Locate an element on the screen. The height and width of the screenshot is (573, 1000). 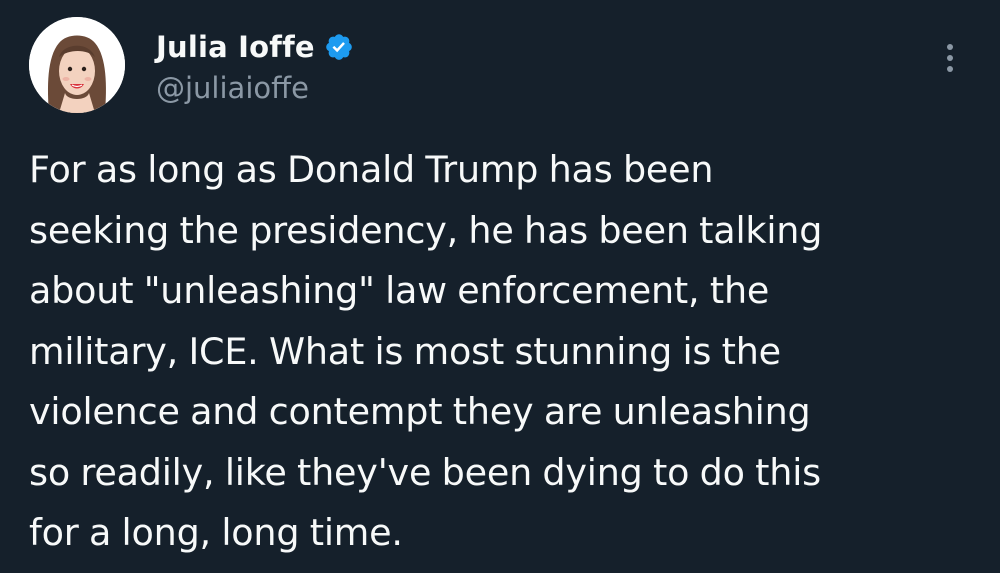
more-options-icon is located at coordinates (950, 58).